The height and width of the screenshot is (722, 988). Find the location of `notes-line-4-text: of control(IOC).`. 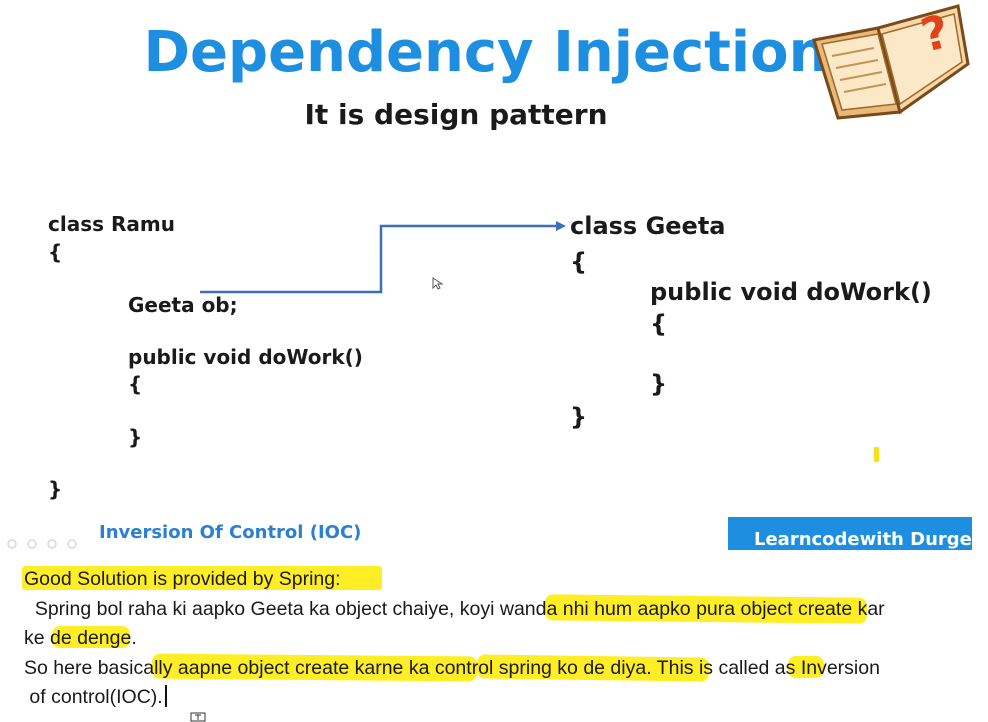

notes-line-4-text: of control(IOC). is located at coordinates (93, 697).